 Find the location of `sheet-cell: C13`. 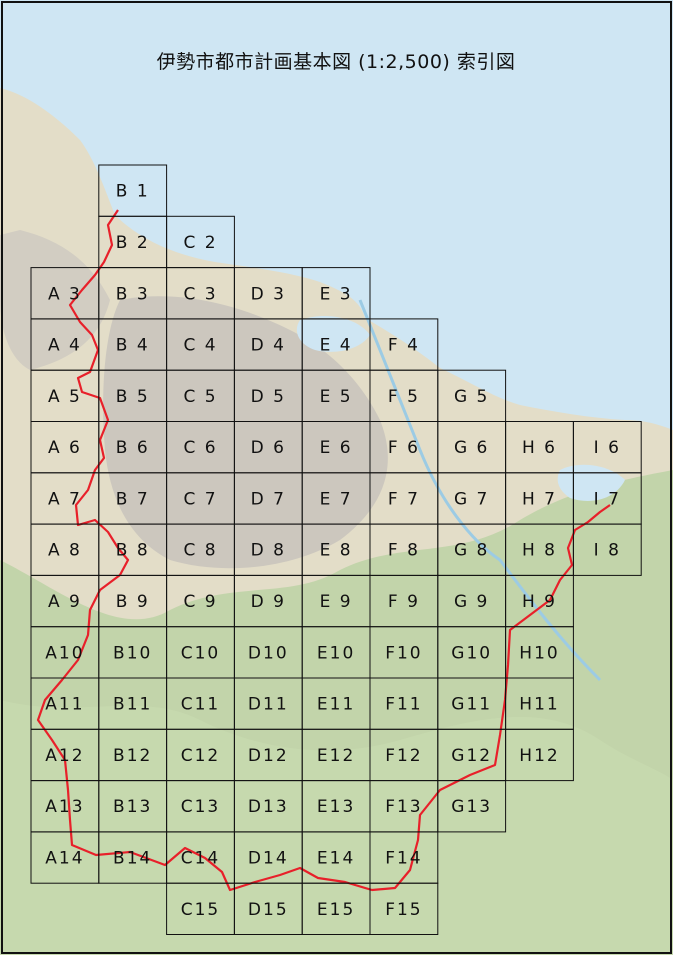

sheet-cell: C13 is located at coordinates (200, 806).